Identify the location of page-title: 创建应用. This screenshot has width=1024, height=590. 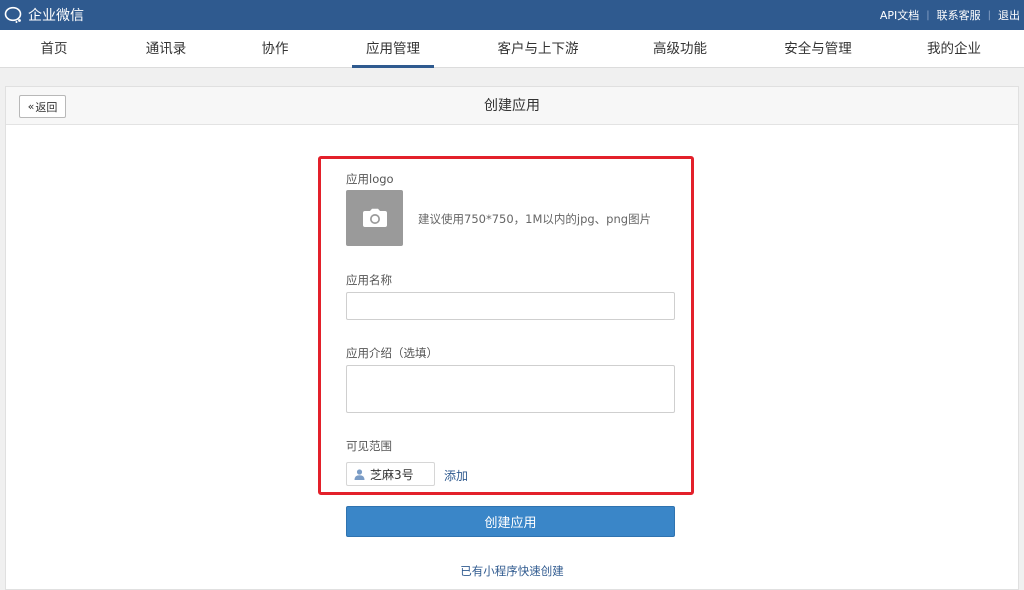
(512, 106).